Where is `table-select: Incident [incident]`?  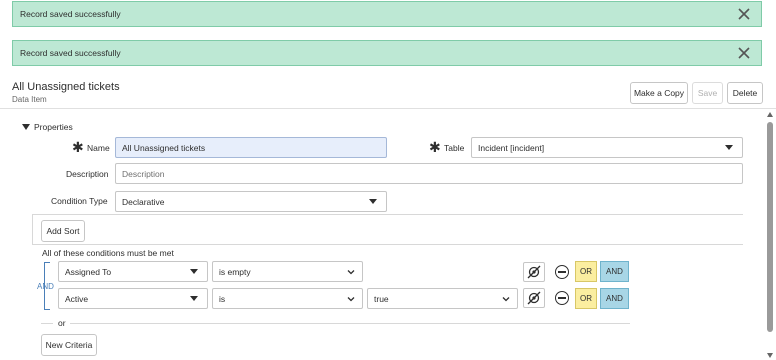
table-select: Incident [incident] is located at coordinates (607, 147).